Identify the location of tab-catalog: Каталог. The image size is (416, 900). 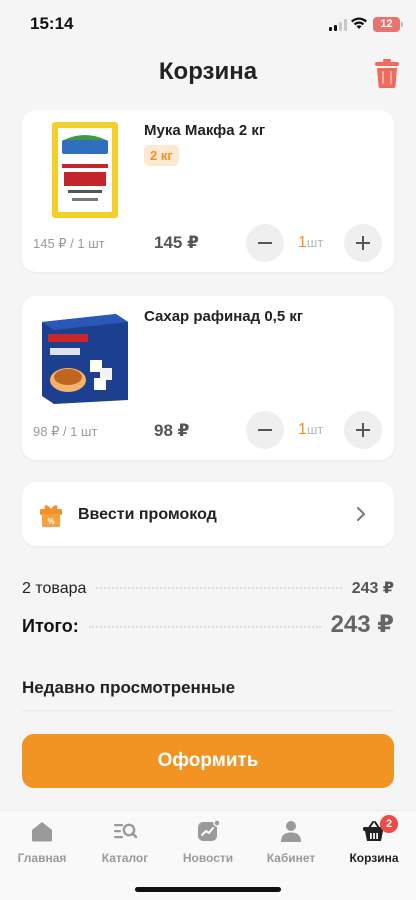
(125, 843).